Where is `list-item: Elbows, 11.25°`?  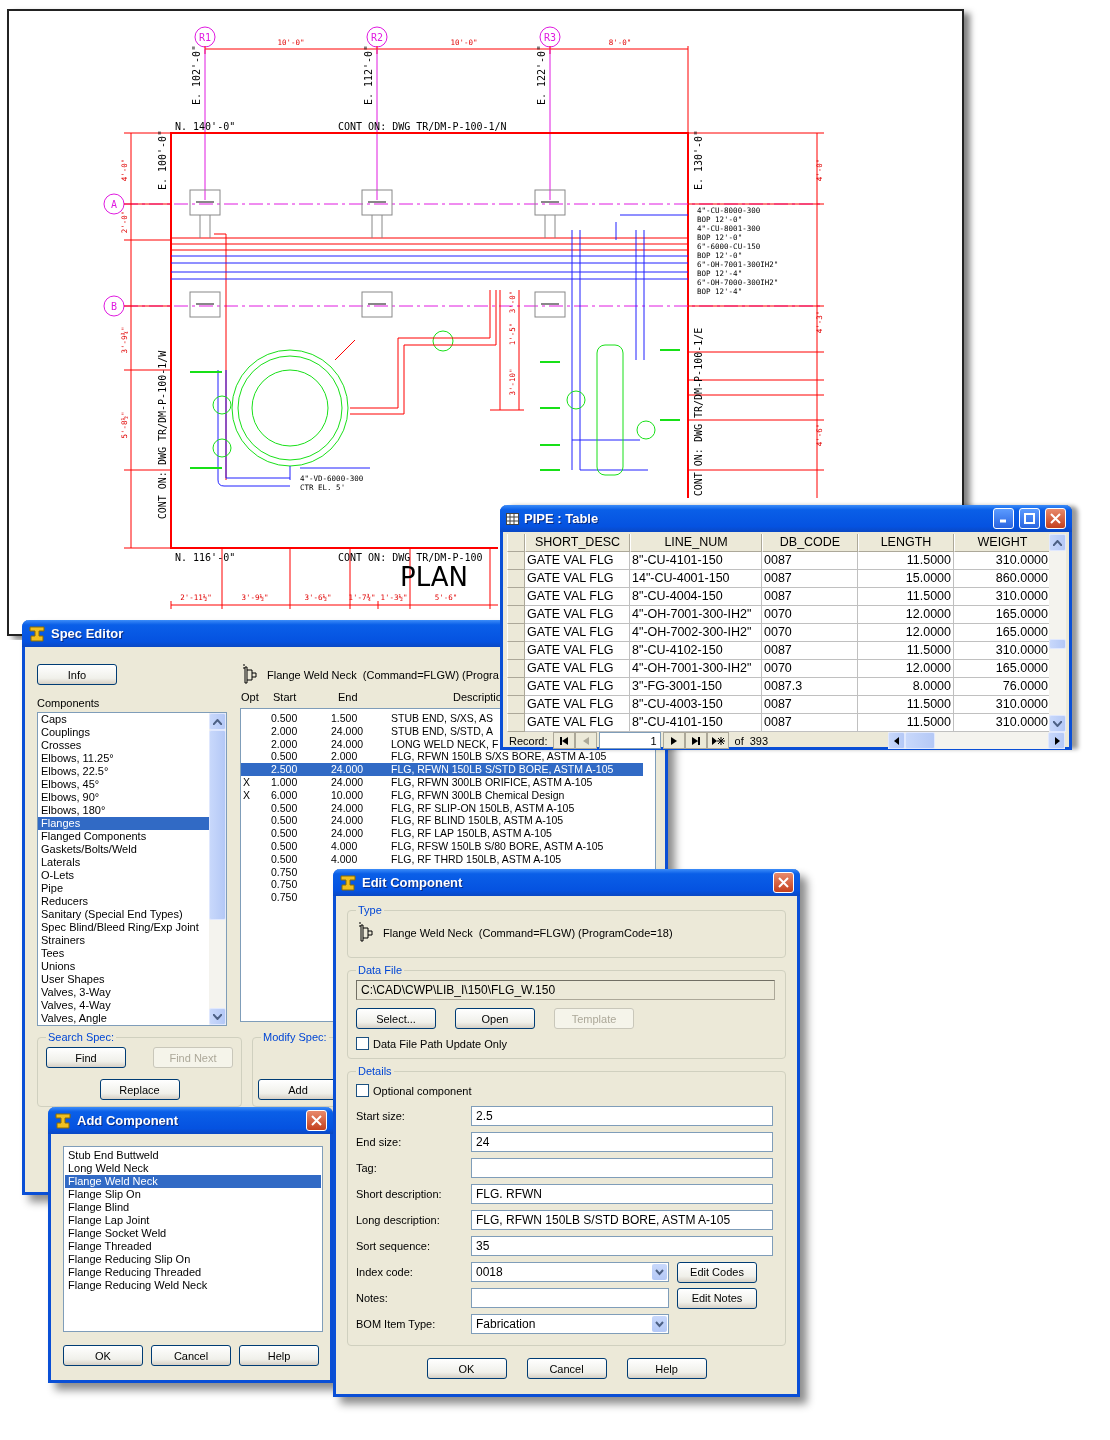 list-item: Elbows, 11.25° is located at coordinates (123, 758).